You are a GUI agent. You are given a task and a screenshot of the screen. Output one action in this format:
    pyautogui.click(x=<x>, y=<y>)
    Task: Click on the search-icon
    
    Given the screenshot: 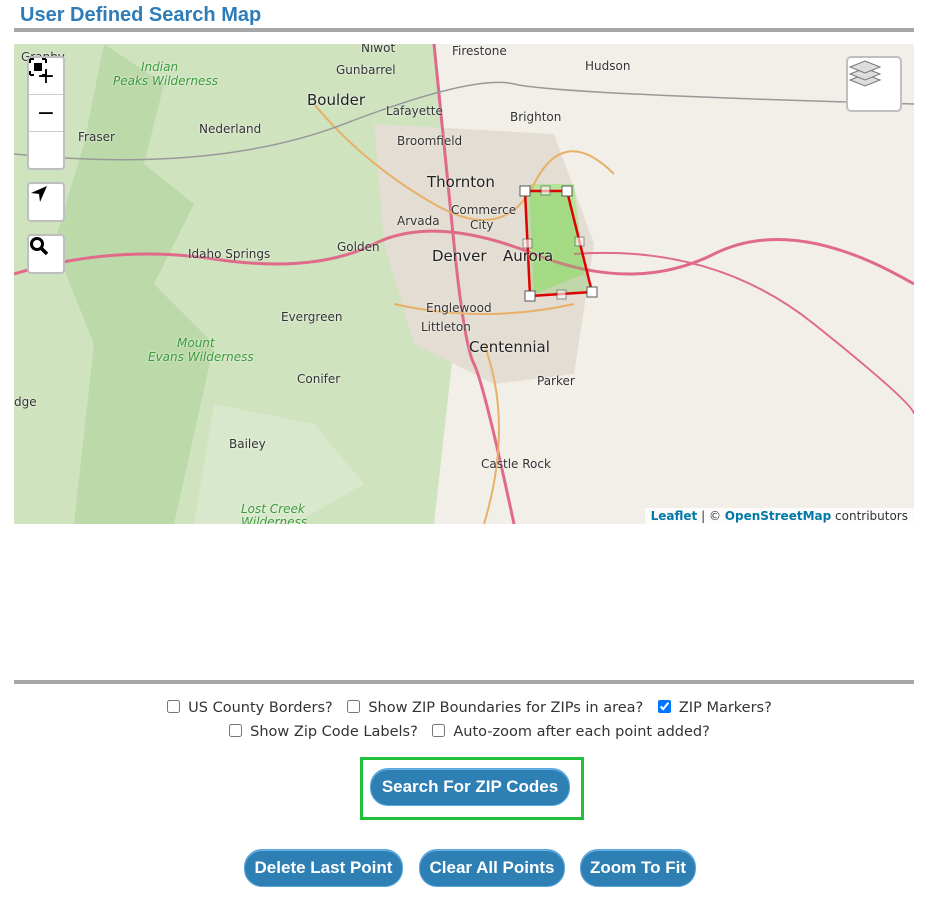 What is the action you would take?
    pyautogui.click(x=39, y=246)
    